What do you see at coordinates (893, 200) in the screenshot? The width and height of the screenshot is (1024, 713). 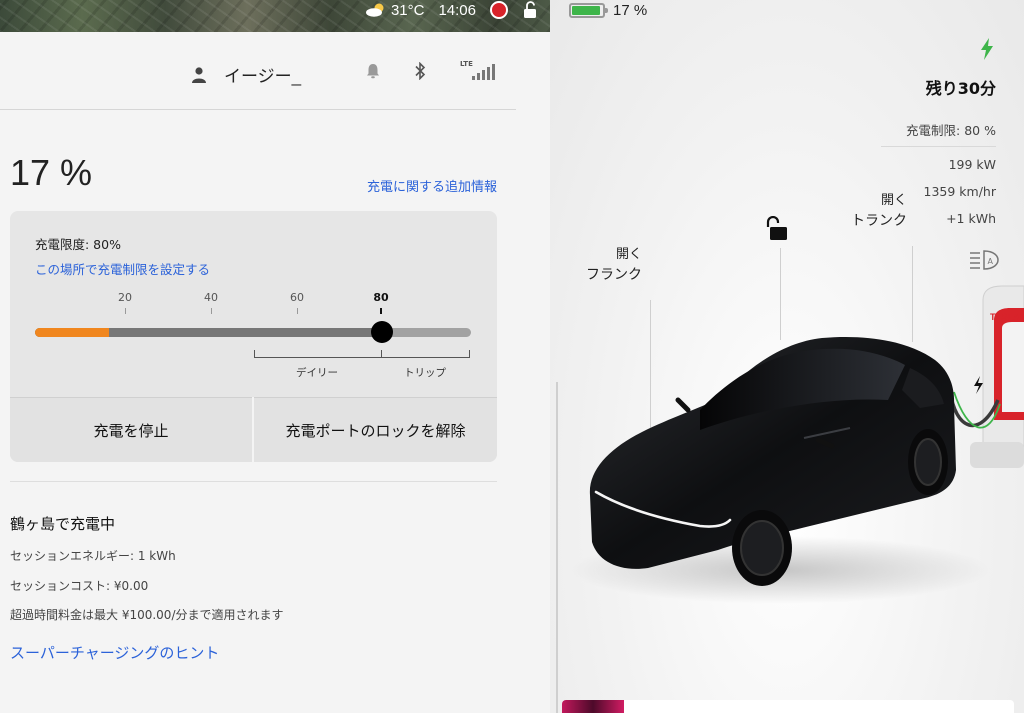 I see `trunk-open-label: 開く` at bounding box center [893, 200].